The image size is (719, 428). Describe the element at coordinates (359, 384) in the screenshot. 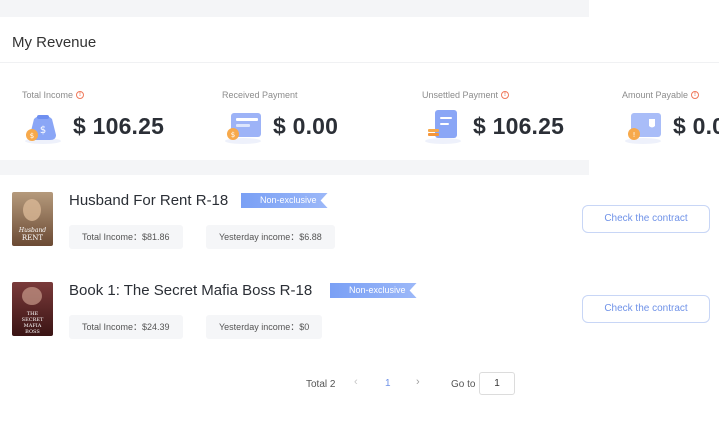

I see `pagination: Total 2 ‹ 1 › Go to` at that location.